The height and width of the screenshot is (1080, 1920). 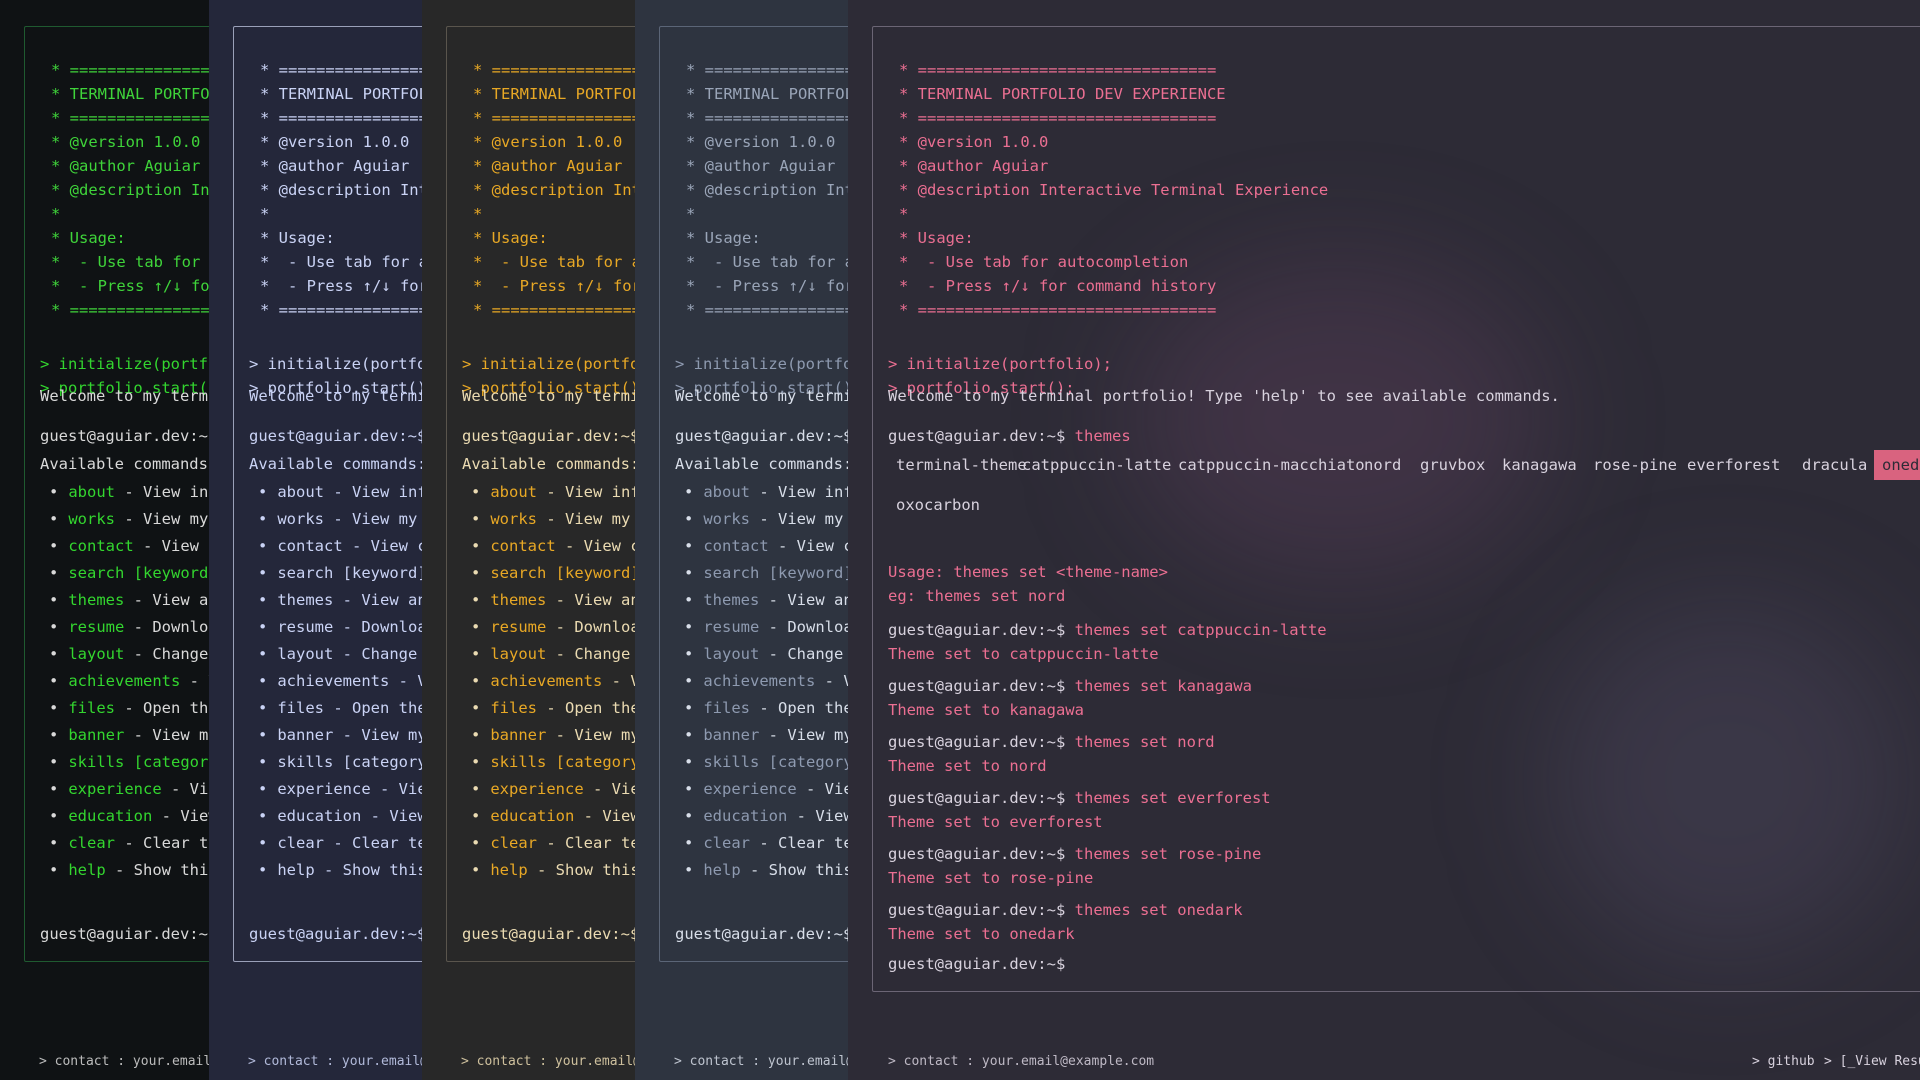 I want to click on theme-option: catppuccin-macchiato, so click(x=1271, y=465).